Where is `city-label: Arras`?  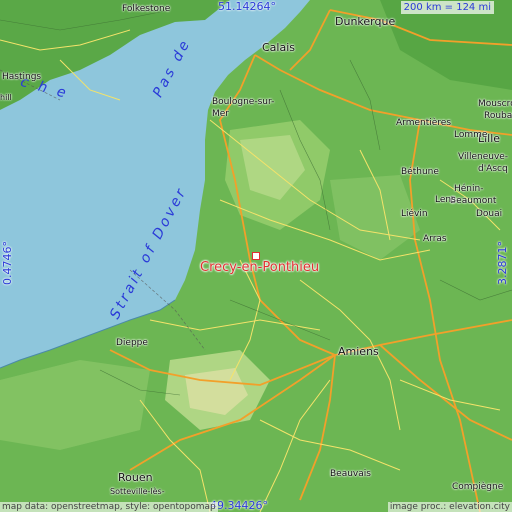
city-label: Arras is located at coordinates (435, 239).